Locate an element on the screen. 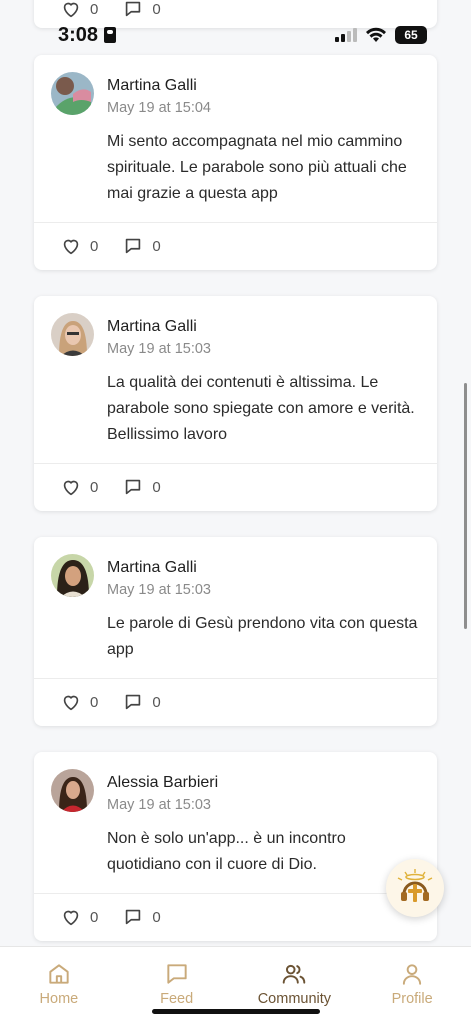  signal-icon is located at coordinates (346, 35).